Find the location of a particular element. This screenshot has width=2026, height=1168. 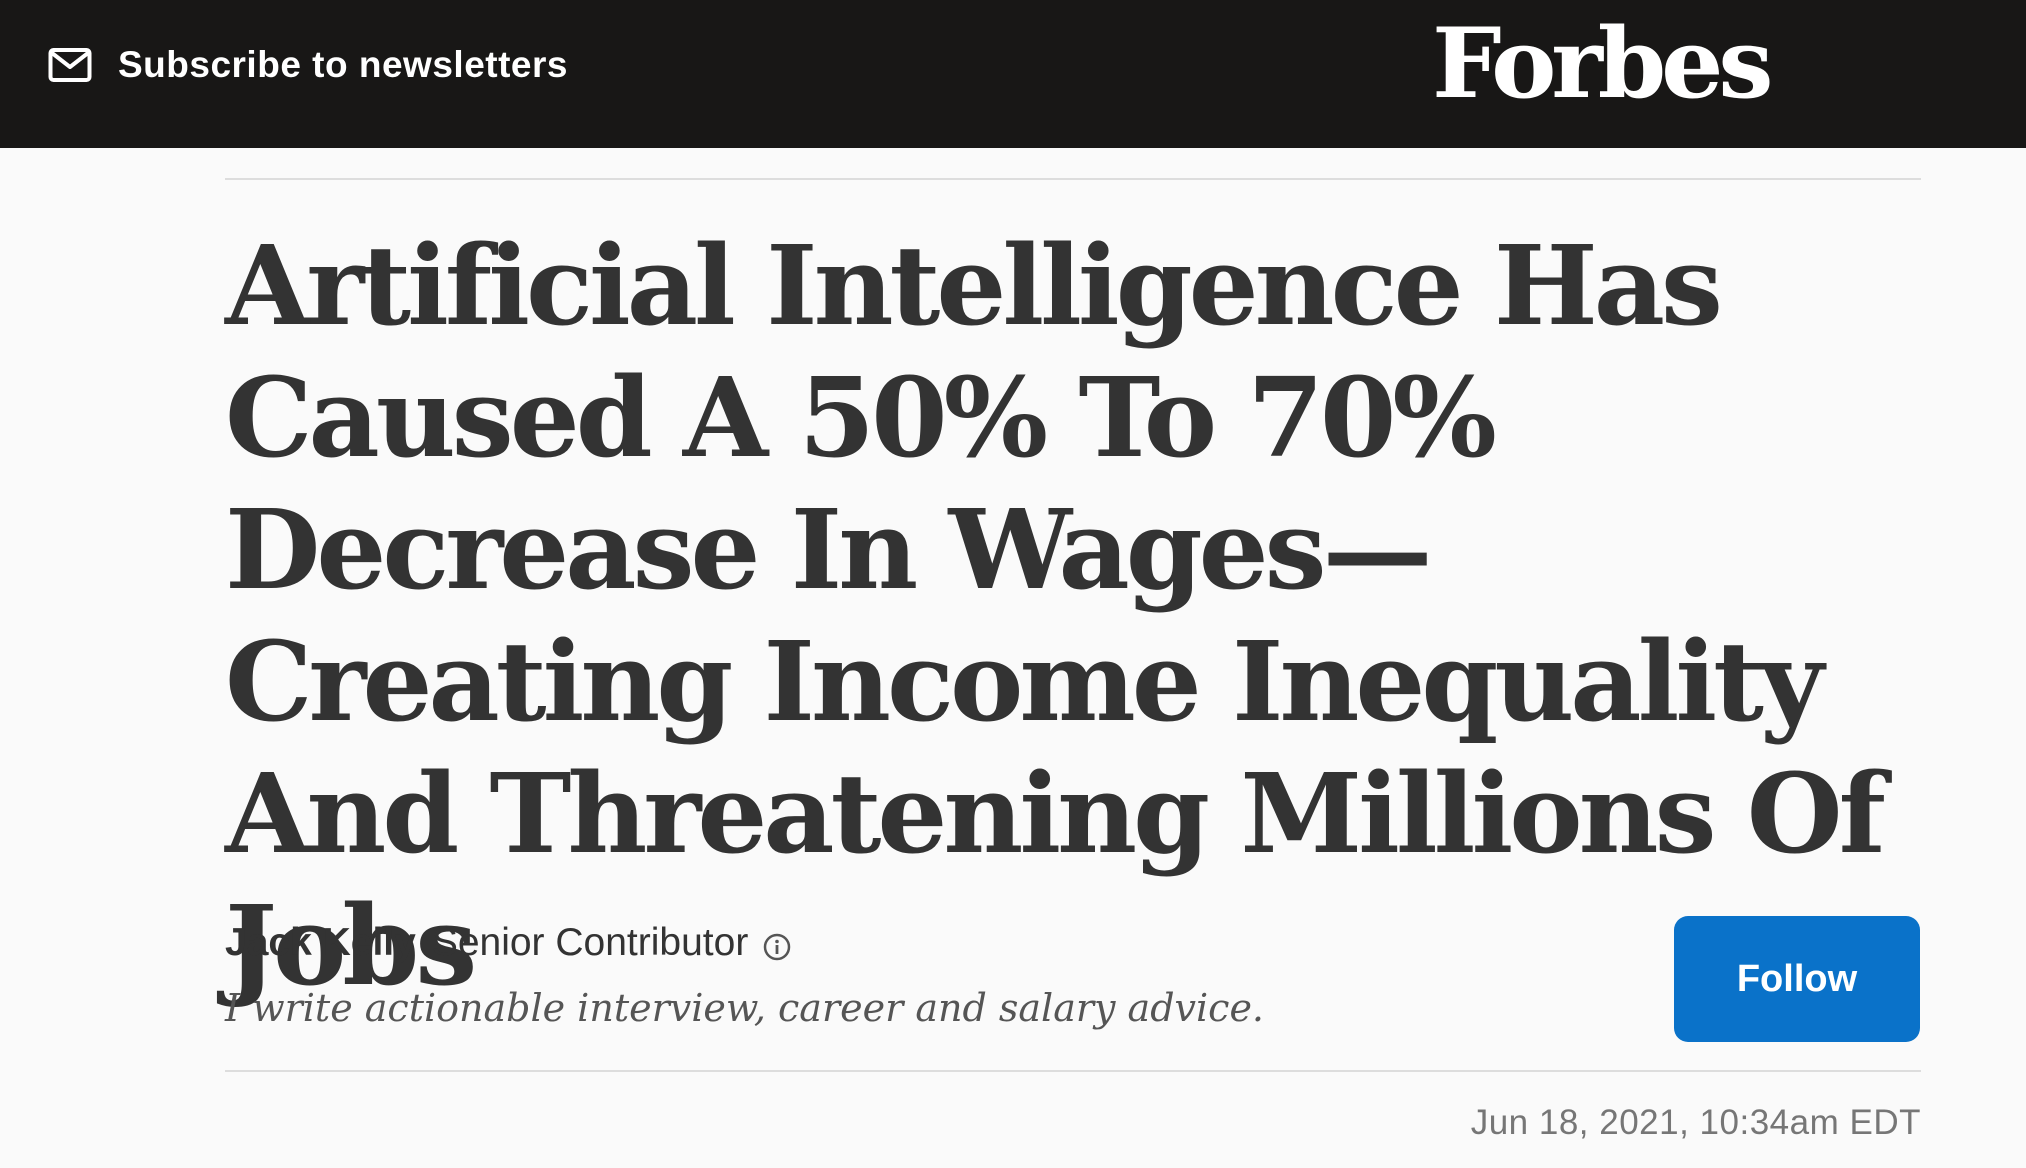

divider-top is located at coordinates (1073, 179).